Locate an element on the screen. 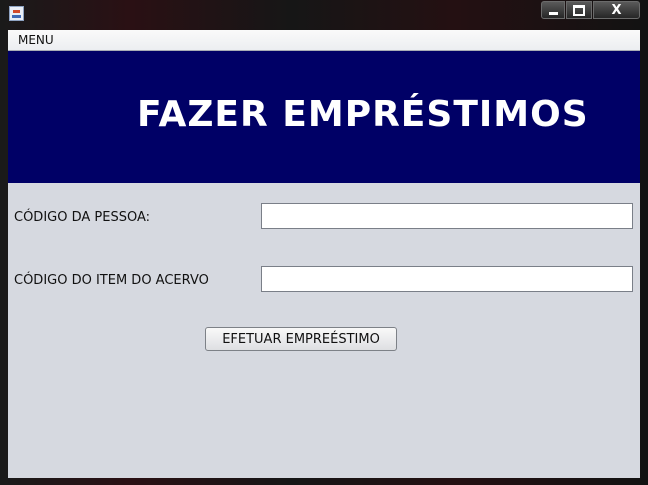 Image resolution: width=648 pixels, height=485 pixels. item-code-field is located at coordinates (447, 279).